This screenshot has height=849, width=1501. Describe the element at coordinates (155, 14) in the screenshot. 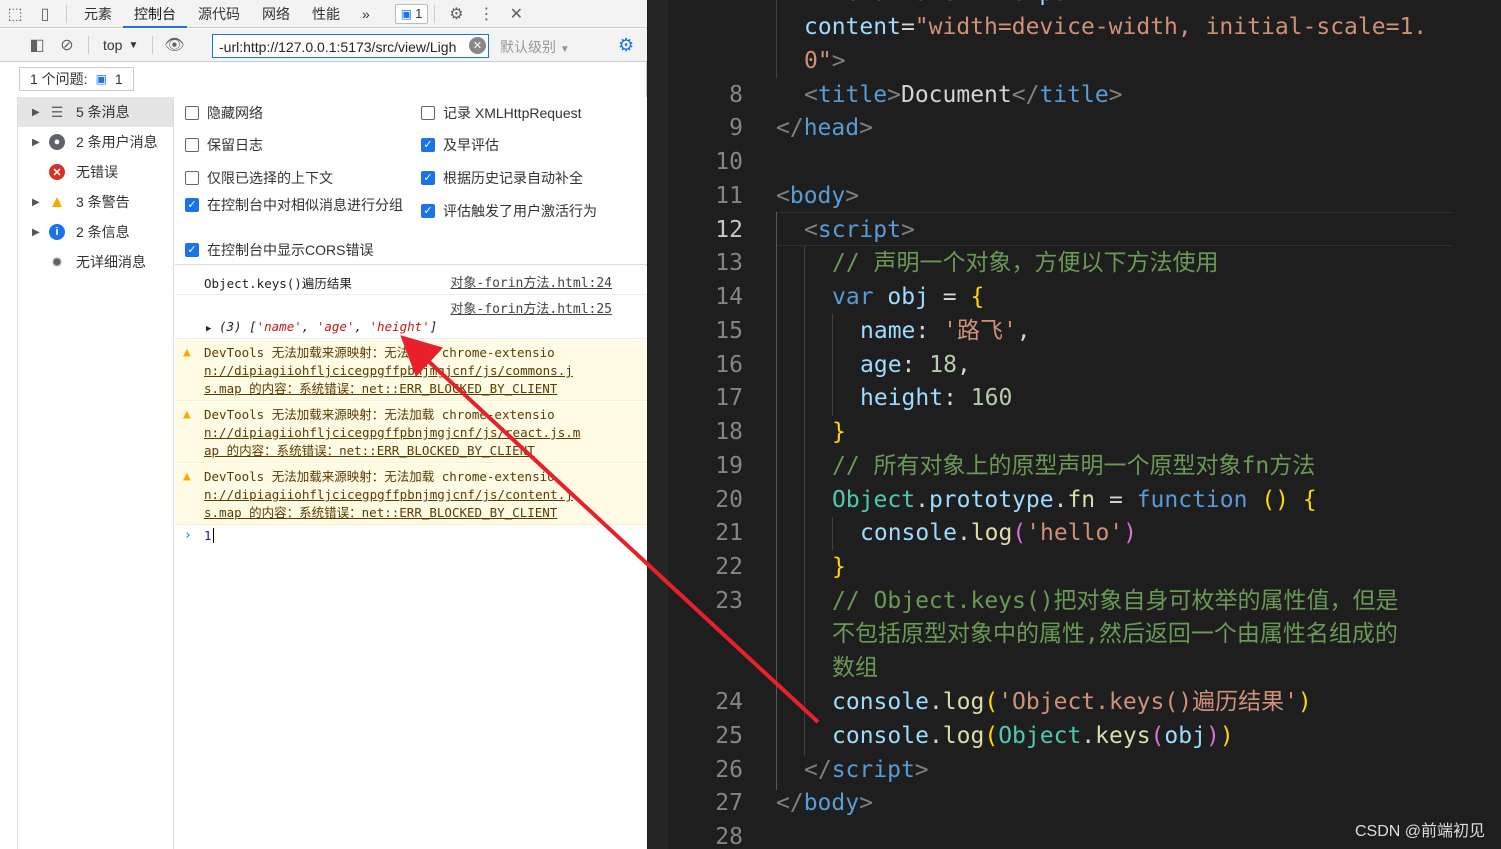

I see `tab-1: 控制台` at that location.